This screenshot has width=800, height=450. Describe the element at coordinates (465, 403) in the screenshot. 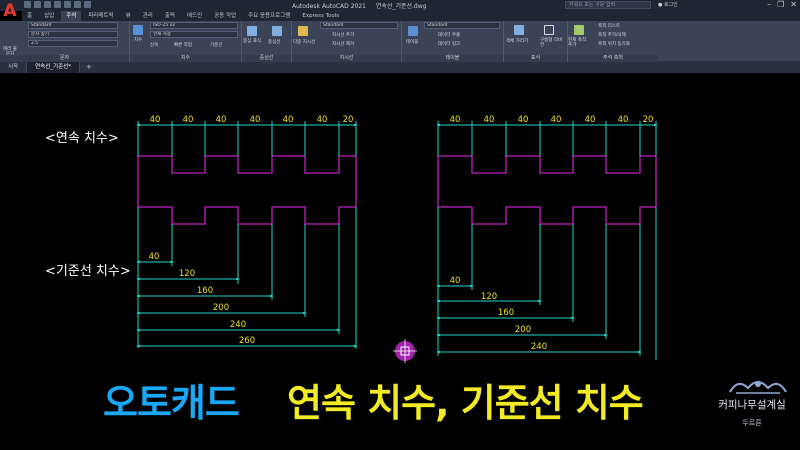

I see `caption-title-sub: 연속 치수, 기준선 치수` at that location.